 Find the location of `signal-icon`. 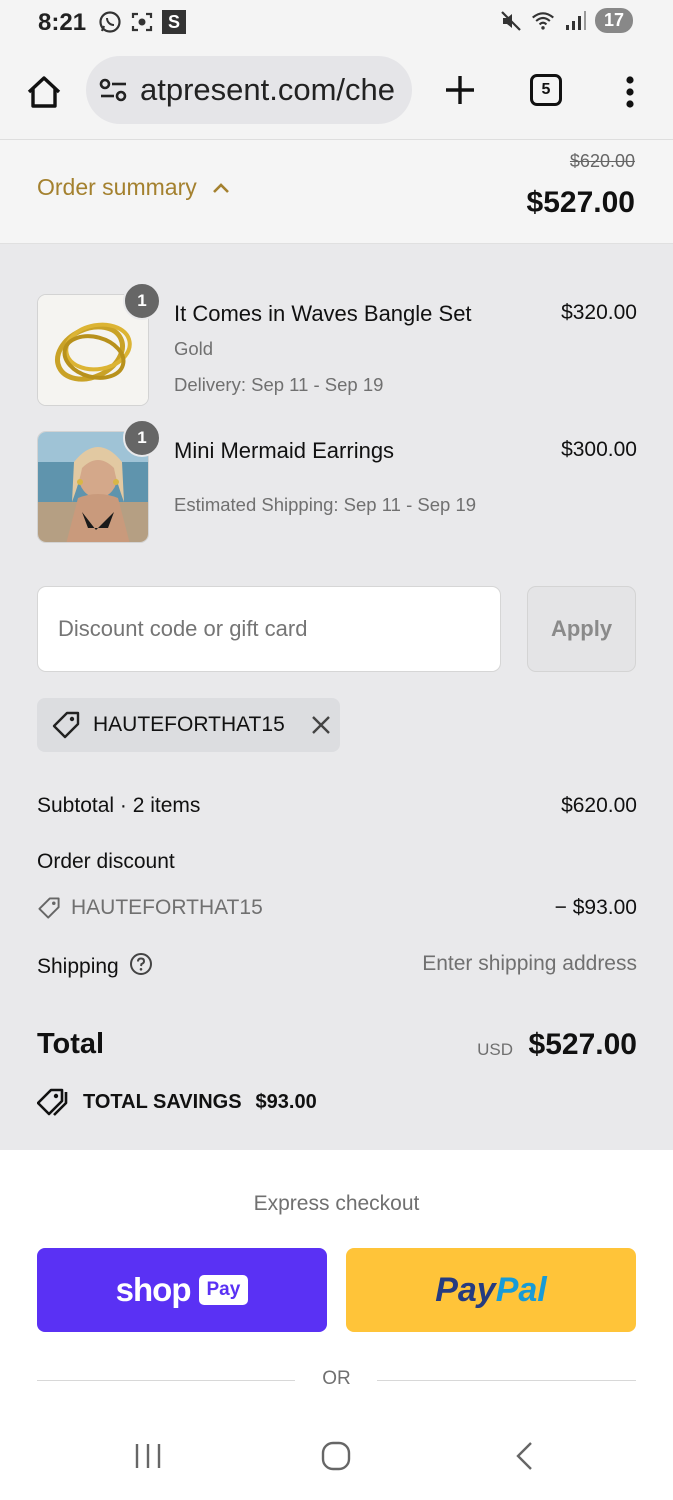

signal-icon is located at coordinates (575, 21).